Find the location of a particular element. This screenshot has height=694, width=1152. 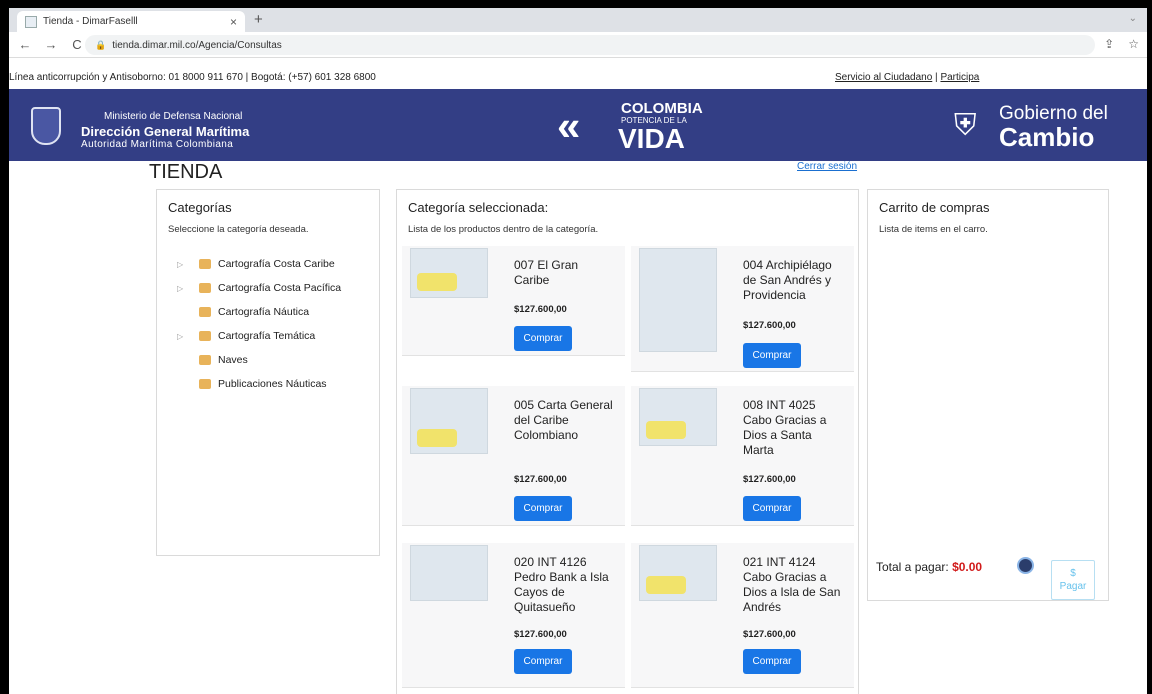

category-label: Cartografía Costa Pacífica is located at coordinates (280, 288).